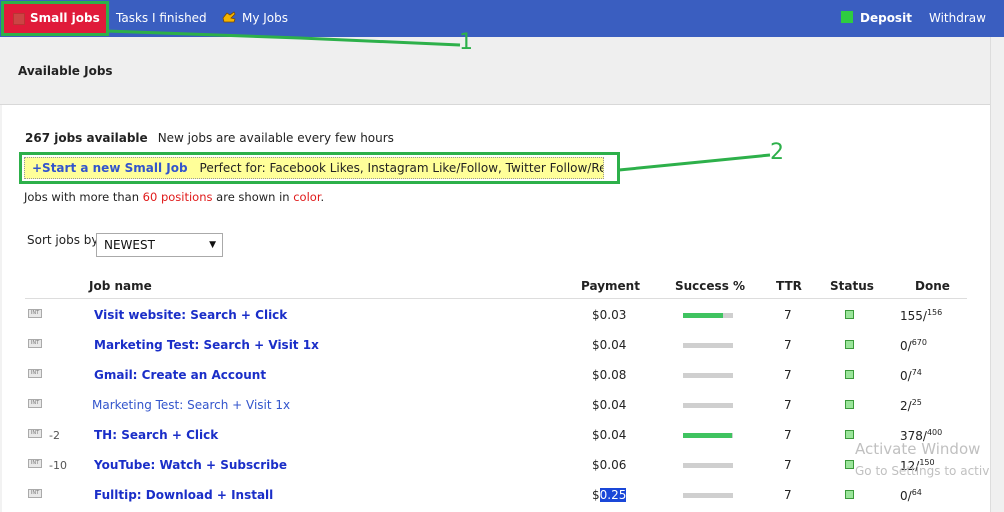 Image resolution: width=1004 pixels, height=512 pixels. I want to click on page-header: Available Jobs, so click(495, 71).